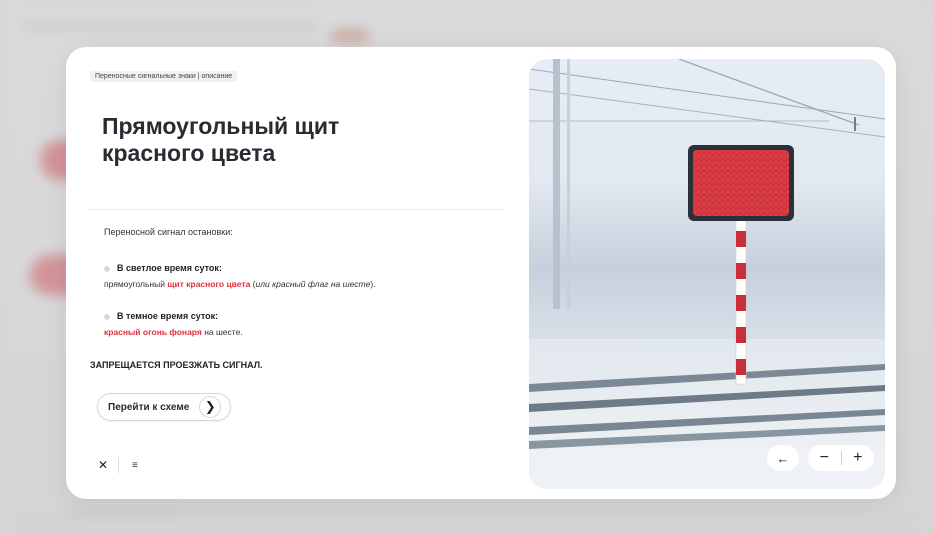 This screenshot has height=534, width=934. I want to click on item-heading: В светлое время суток:, so click(169, 268).